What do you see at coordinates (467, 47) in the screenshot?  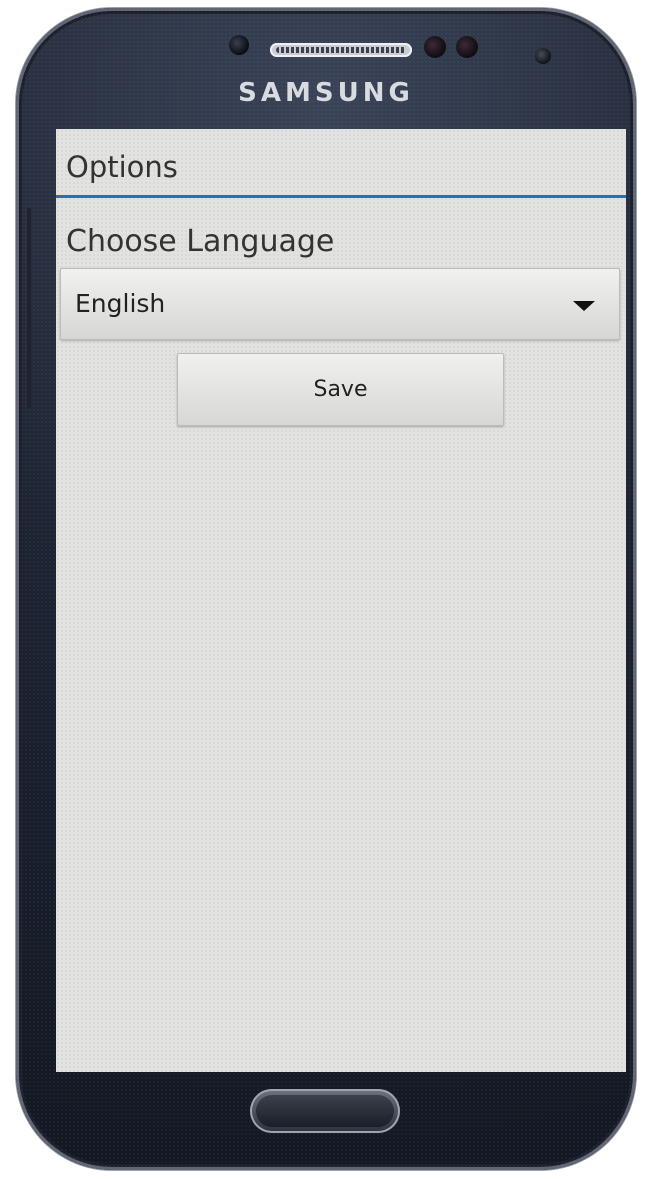 I see `light-sensor-icon` at bounding box center [467, 47].